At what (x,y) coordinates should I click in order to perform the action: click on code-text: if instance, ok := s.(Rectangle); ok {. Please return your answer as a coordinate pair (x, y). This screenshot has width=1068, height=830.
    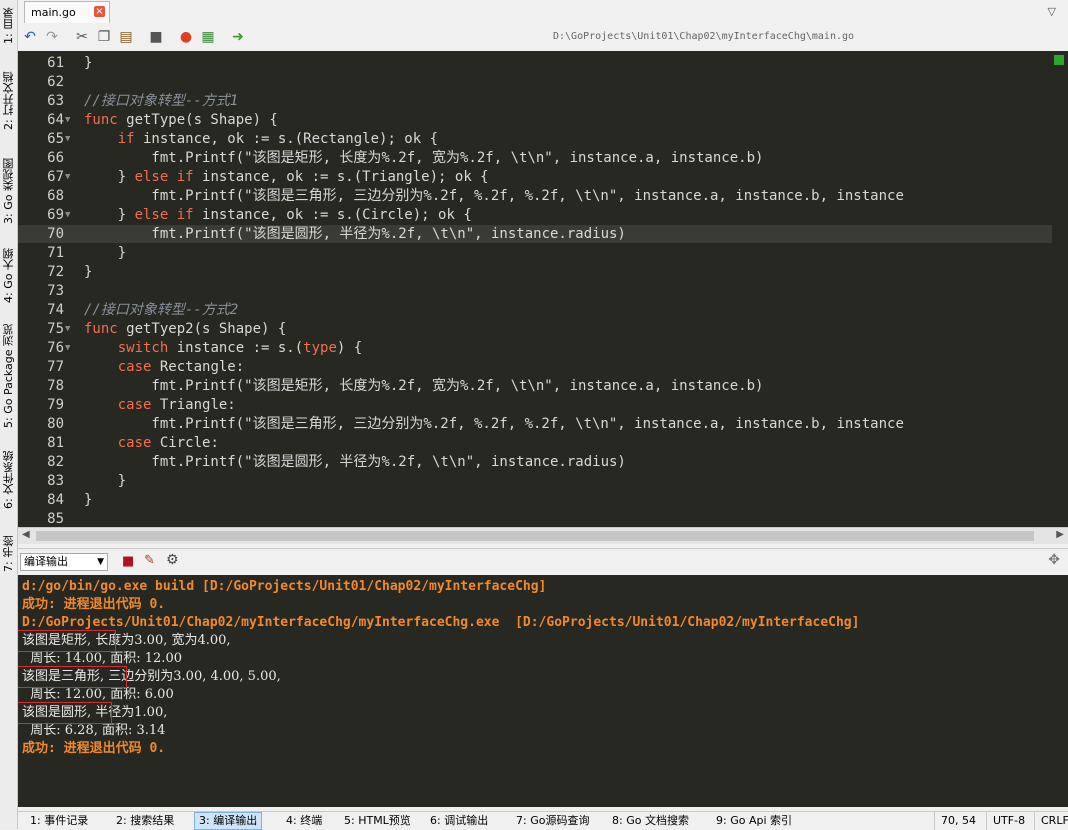
    Looking at the image, I should click on (278, 139).